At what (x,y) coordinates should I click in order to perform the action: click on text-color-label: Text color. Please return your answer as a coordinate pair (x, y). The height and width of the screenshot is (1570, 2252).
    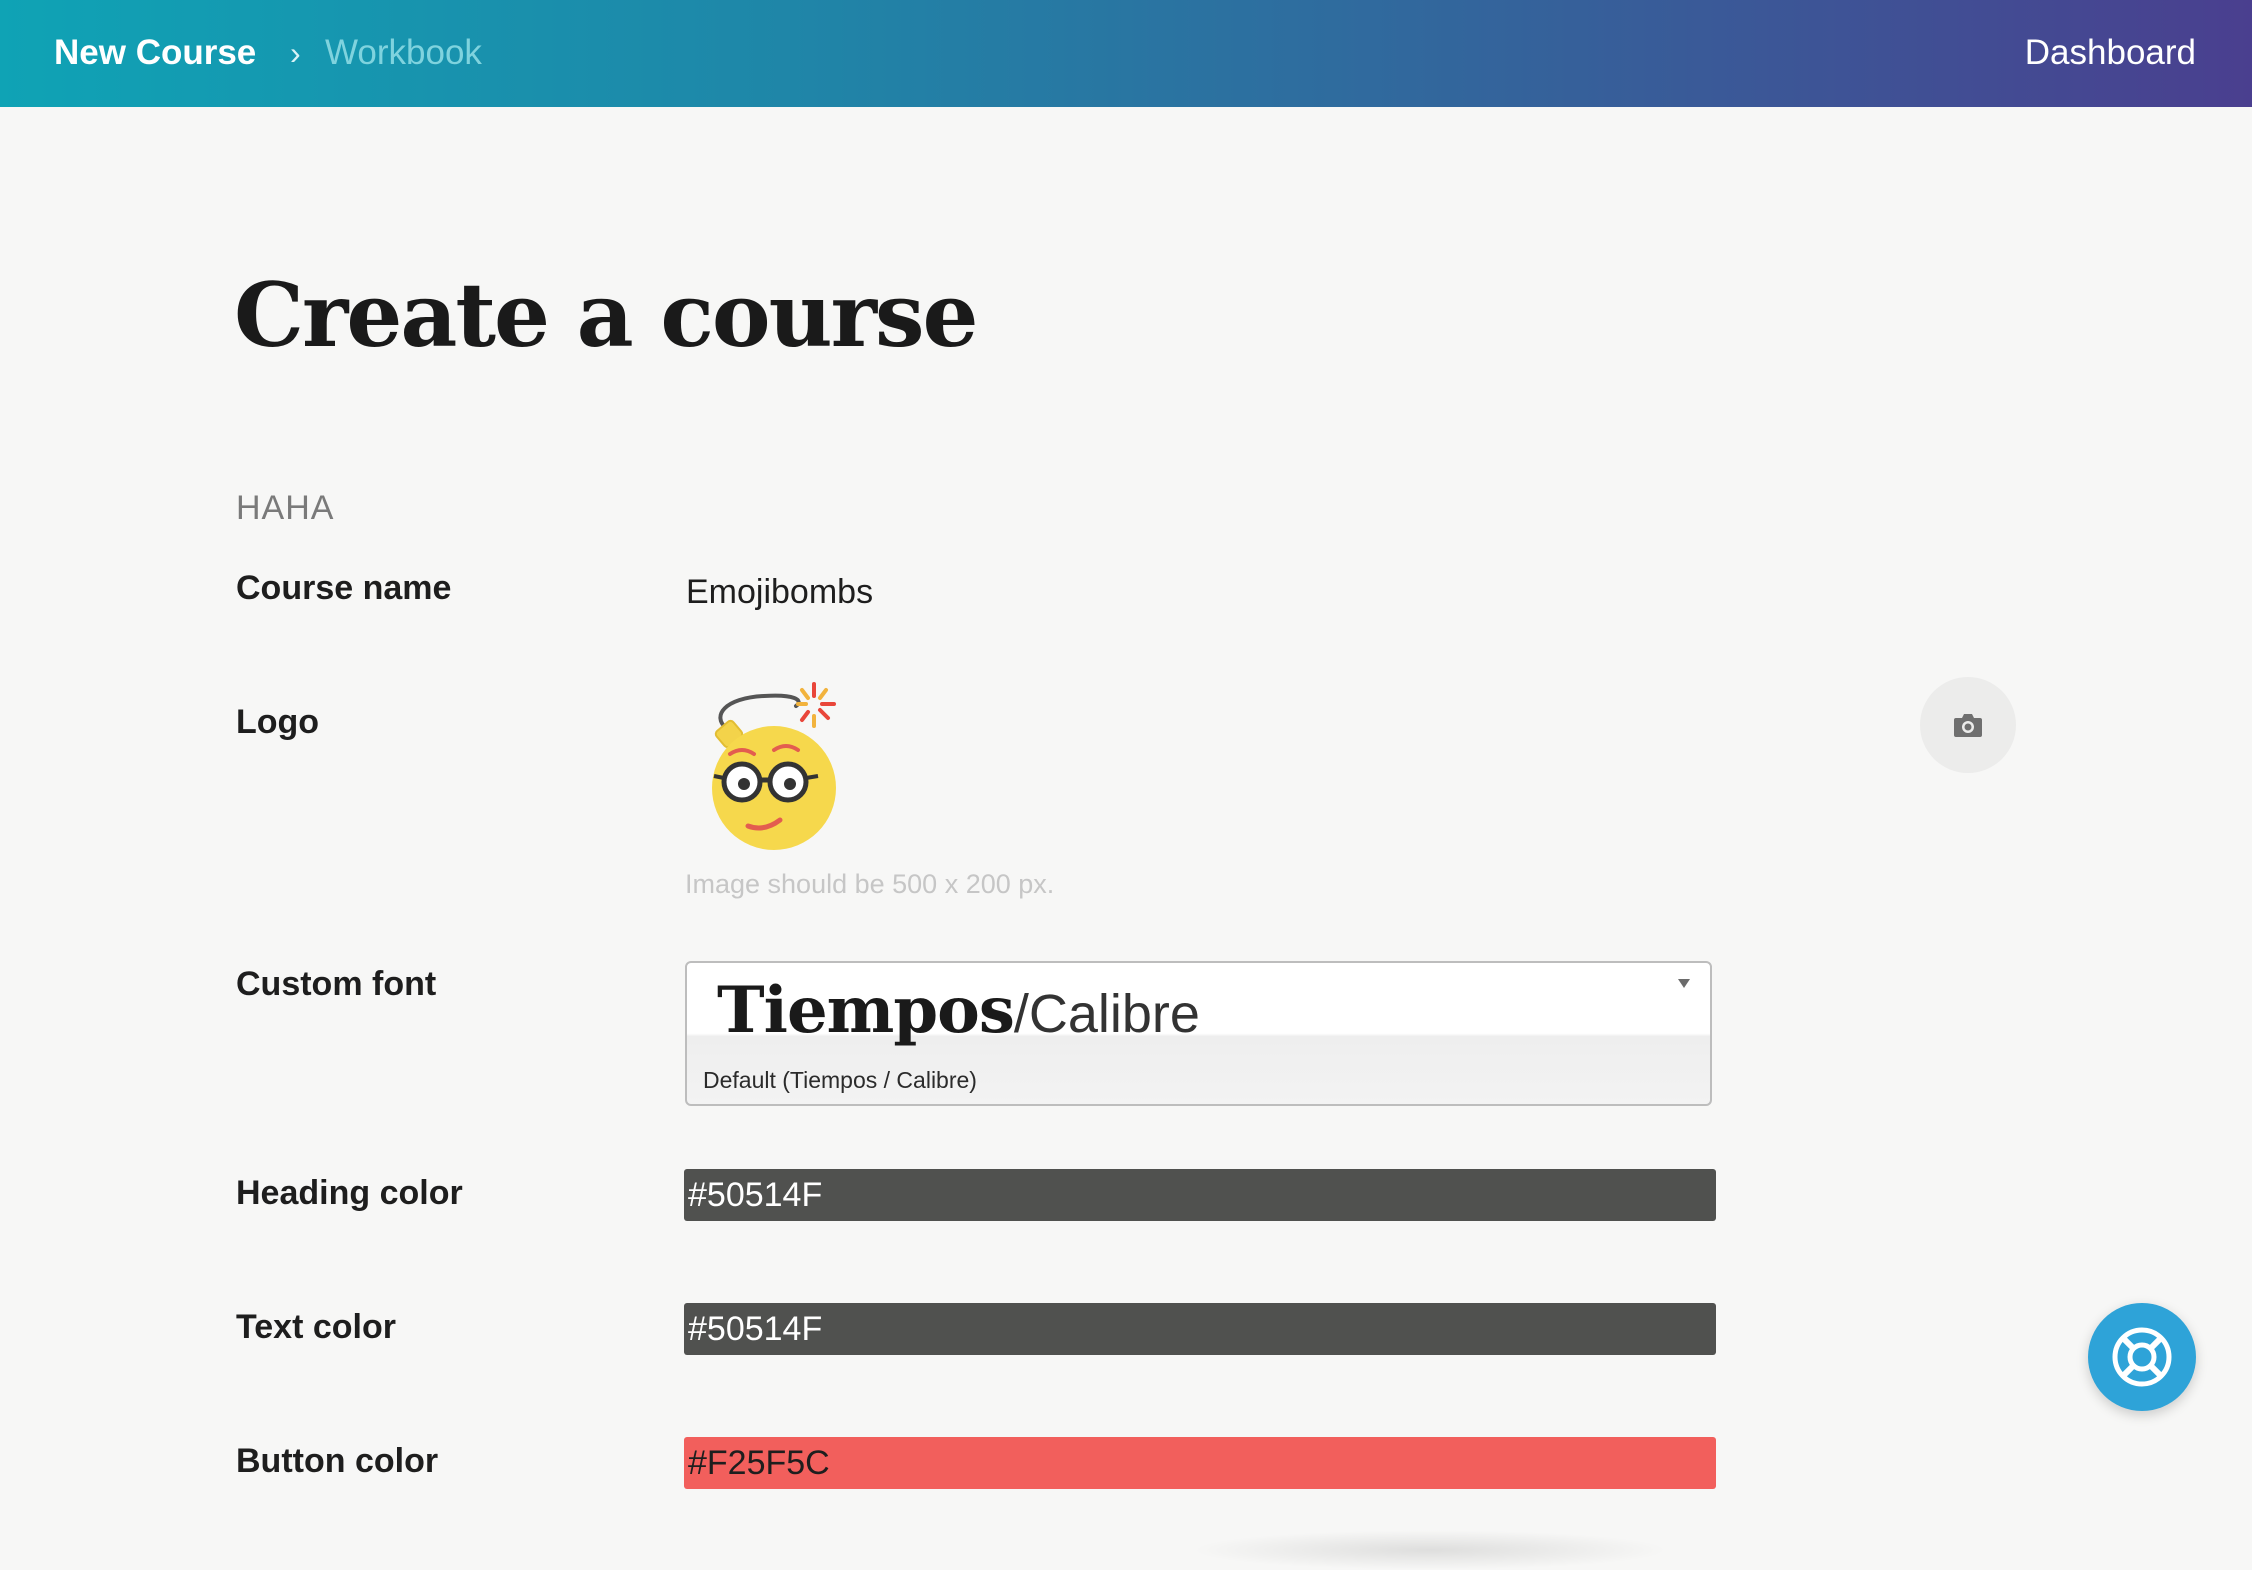
    Looking at the image, I should click on (316, 1327).